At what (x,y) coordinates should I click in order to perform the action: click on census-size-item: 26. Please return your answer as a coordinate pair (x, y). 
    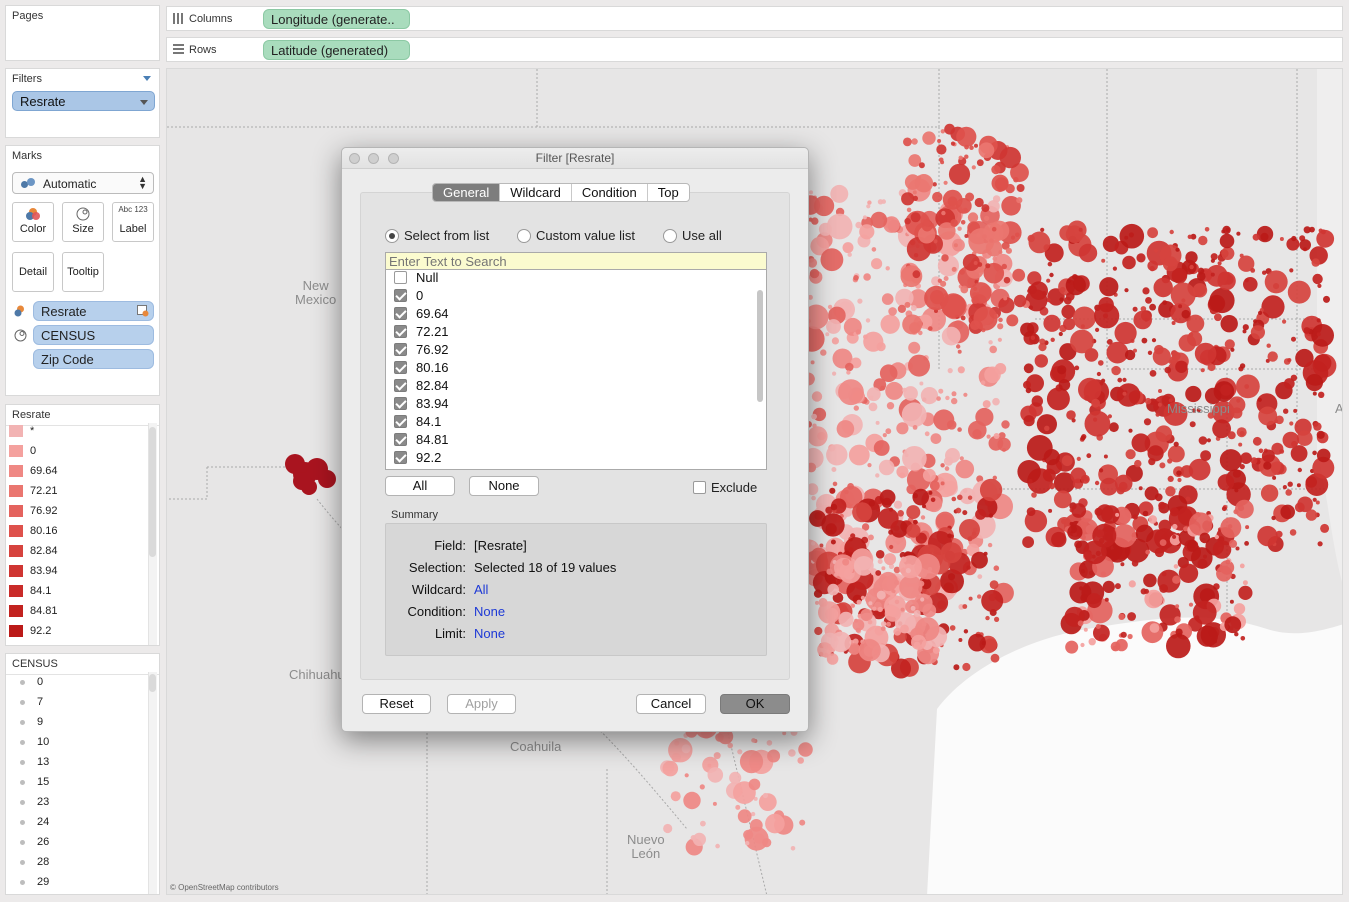
    Looking at the image, I should click on (34, 842).